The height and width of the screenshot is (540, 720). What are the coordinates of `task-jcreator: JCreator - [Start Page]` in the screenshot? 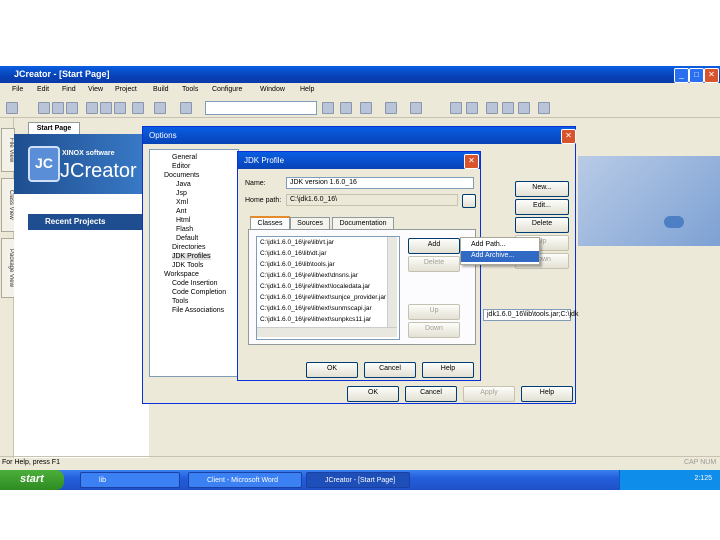 It's located at (358, 480).